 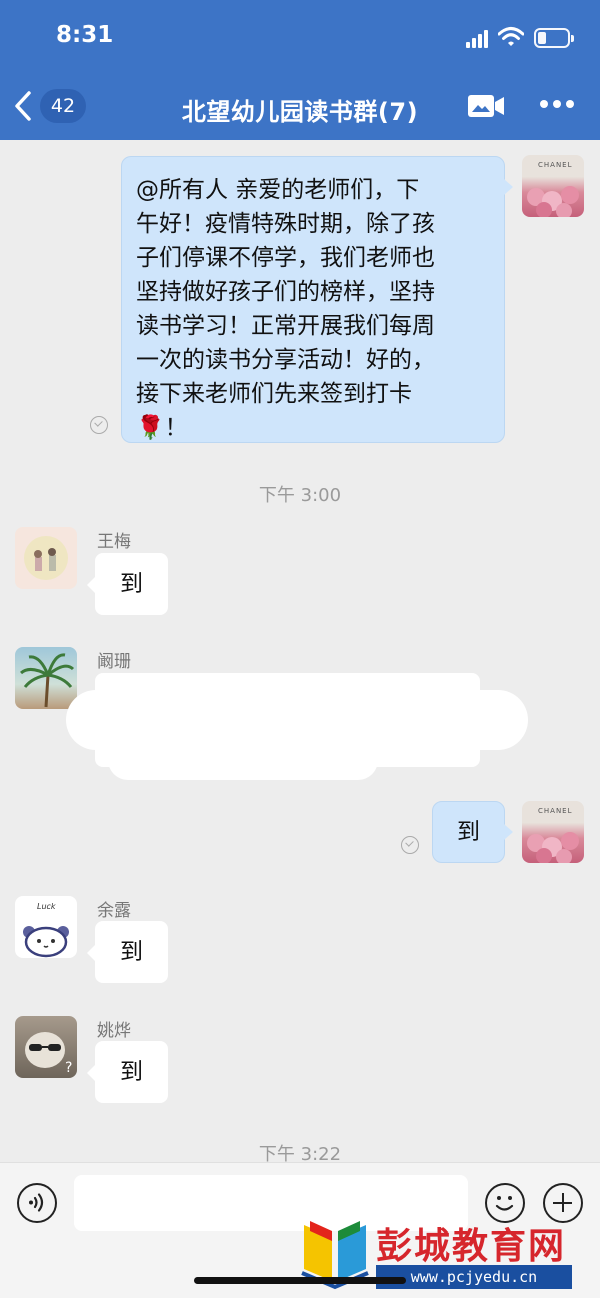 I want to click on watermark-title: 彭城教育网, so click(x=471, y=1246).